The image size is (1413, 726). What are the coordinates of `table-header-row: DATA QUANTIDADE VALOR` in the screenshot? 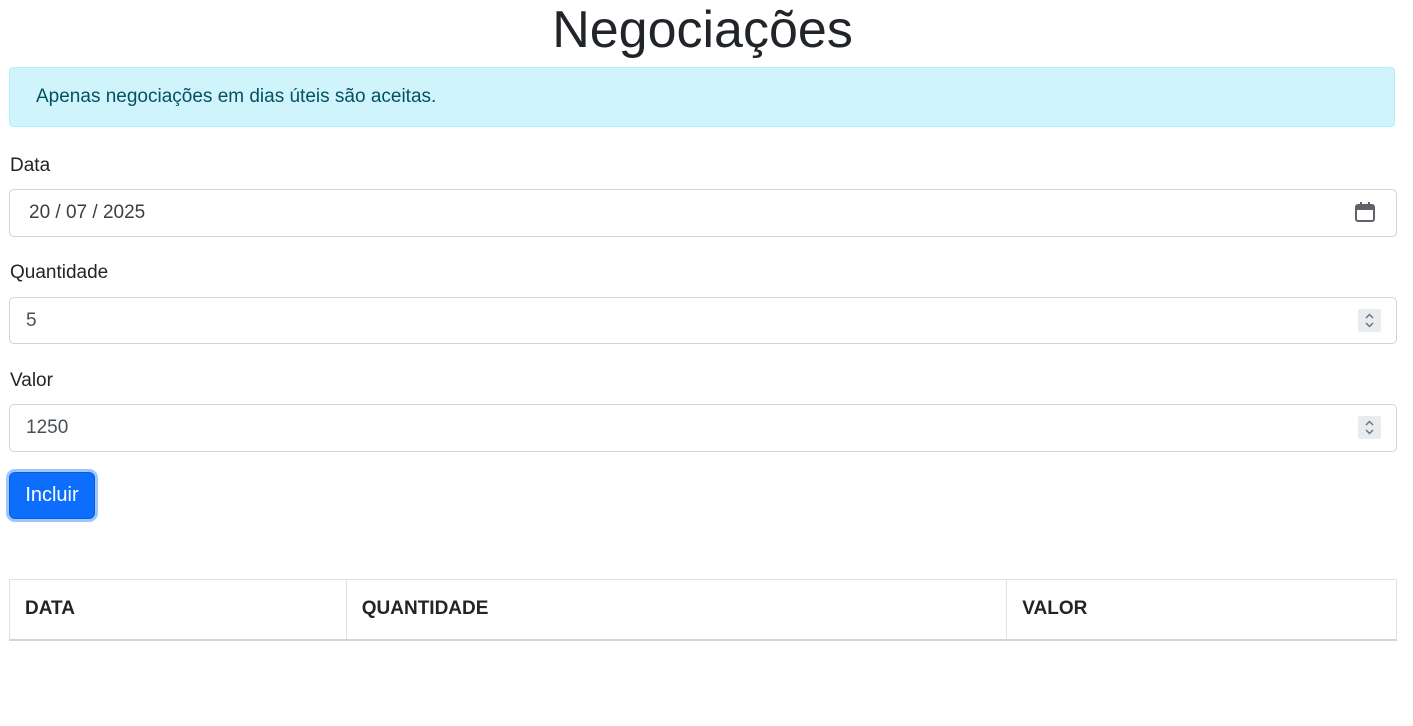 It's located at (703, 610).